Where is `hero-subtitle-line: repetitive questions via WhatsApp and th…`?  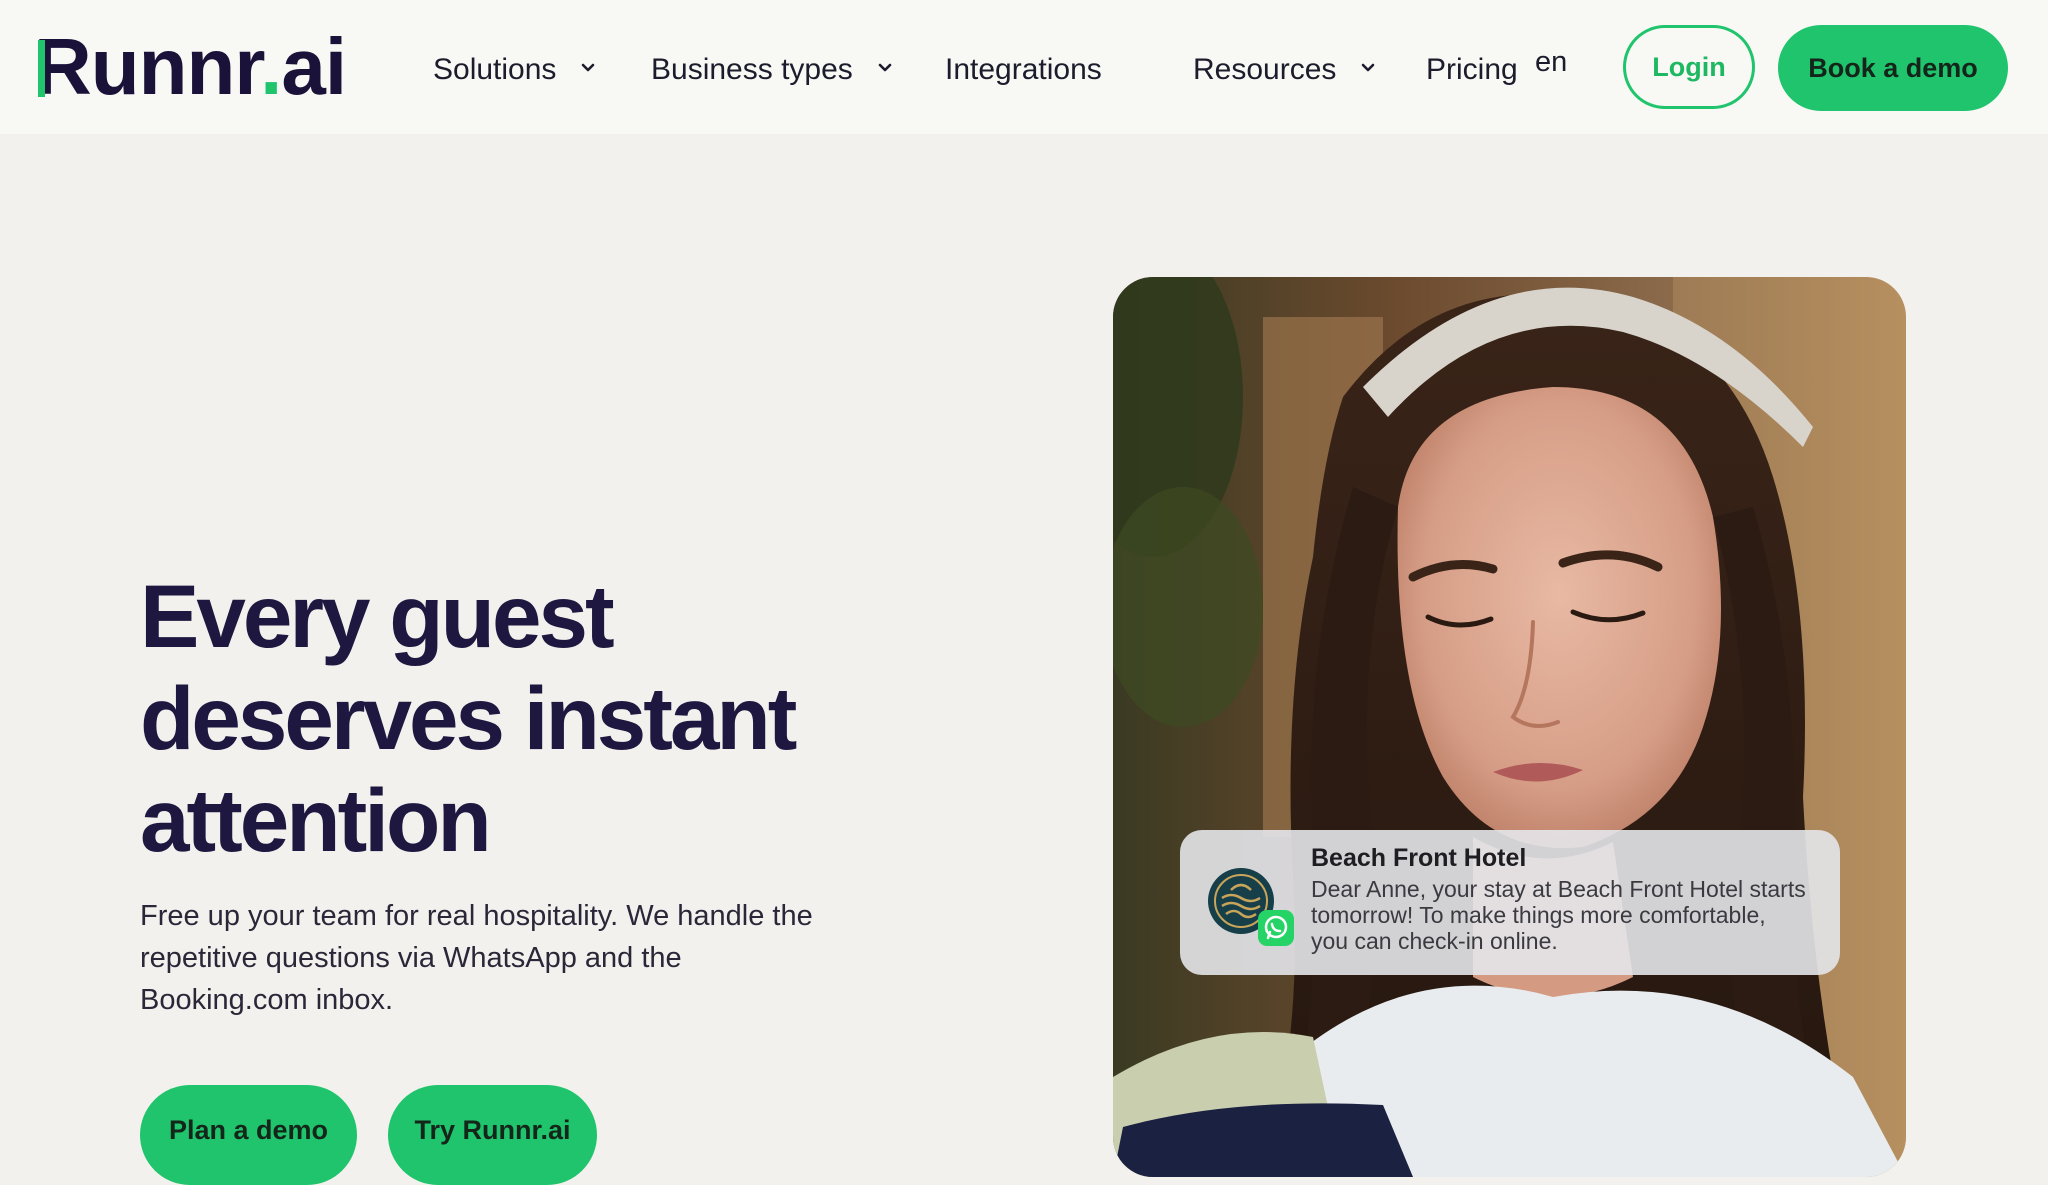
hero-subtitle-line: repetitive questions via WhatsApp and th… is located at coordinates (411, 958).